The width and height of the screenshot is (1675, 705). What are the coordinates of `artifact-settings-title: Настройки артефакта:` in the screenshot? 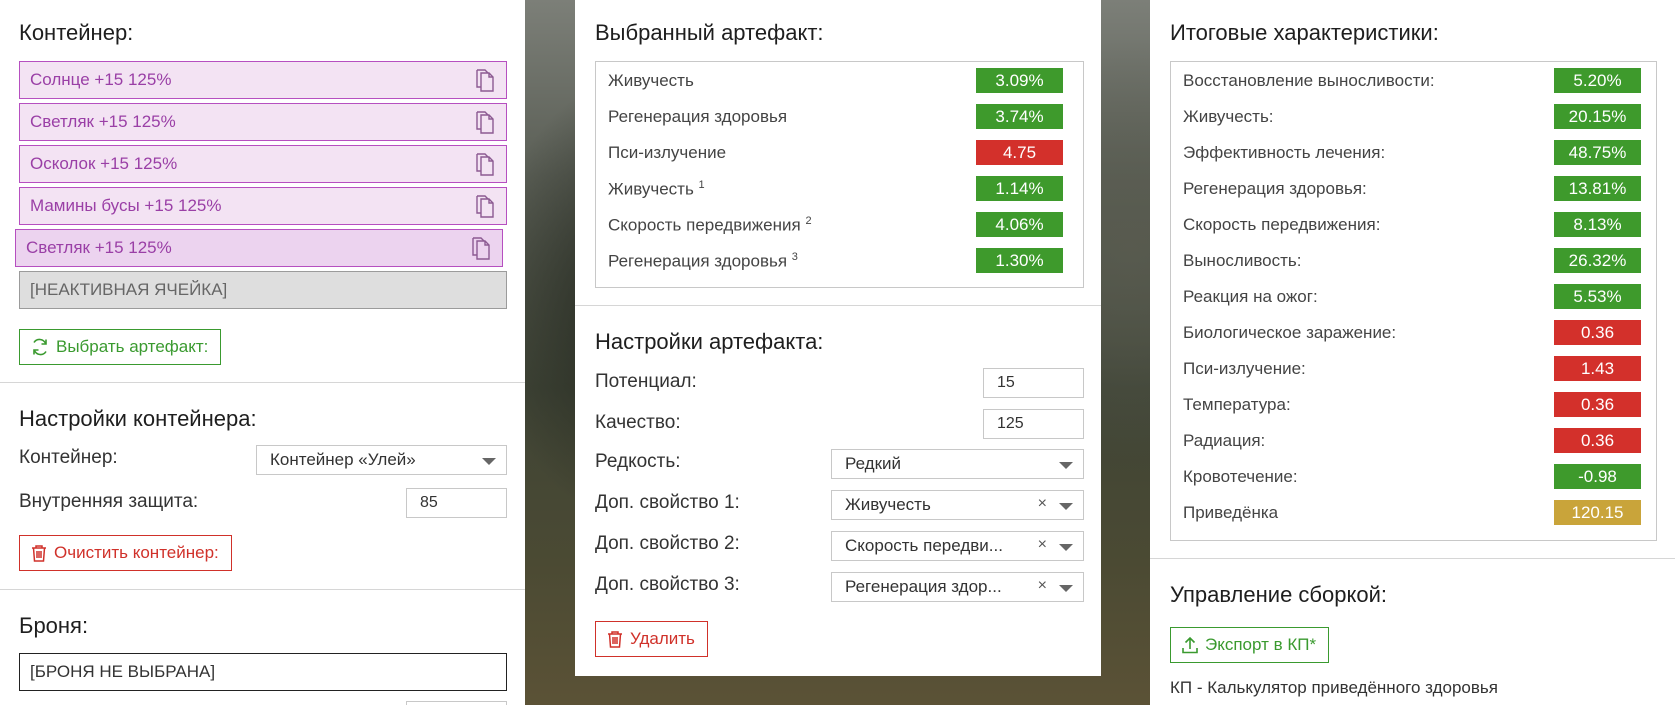 It's located at (709, 341).